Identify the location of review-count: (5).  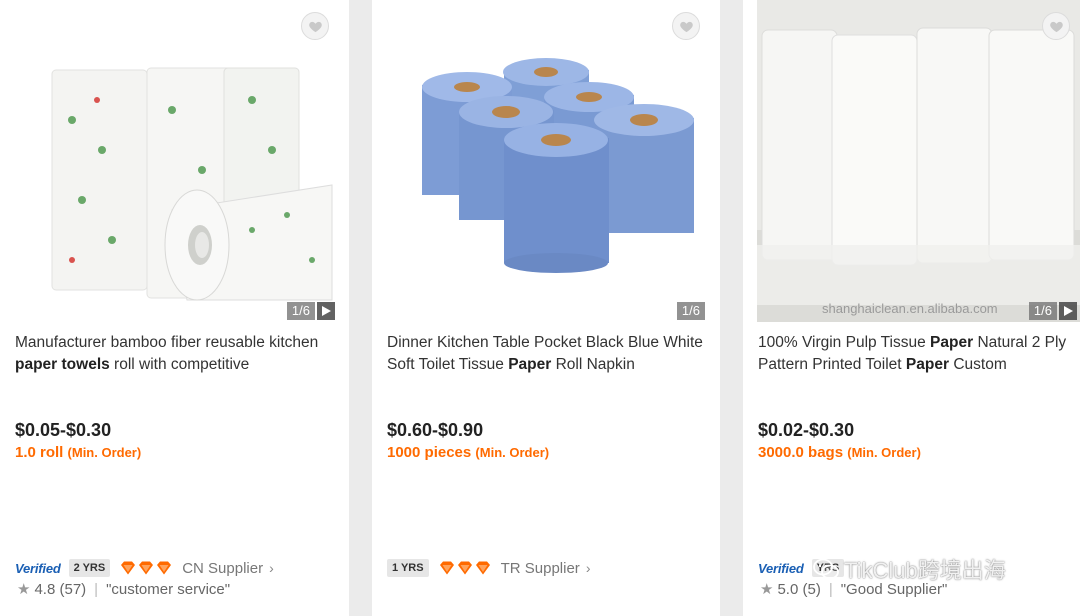
(811, 589).